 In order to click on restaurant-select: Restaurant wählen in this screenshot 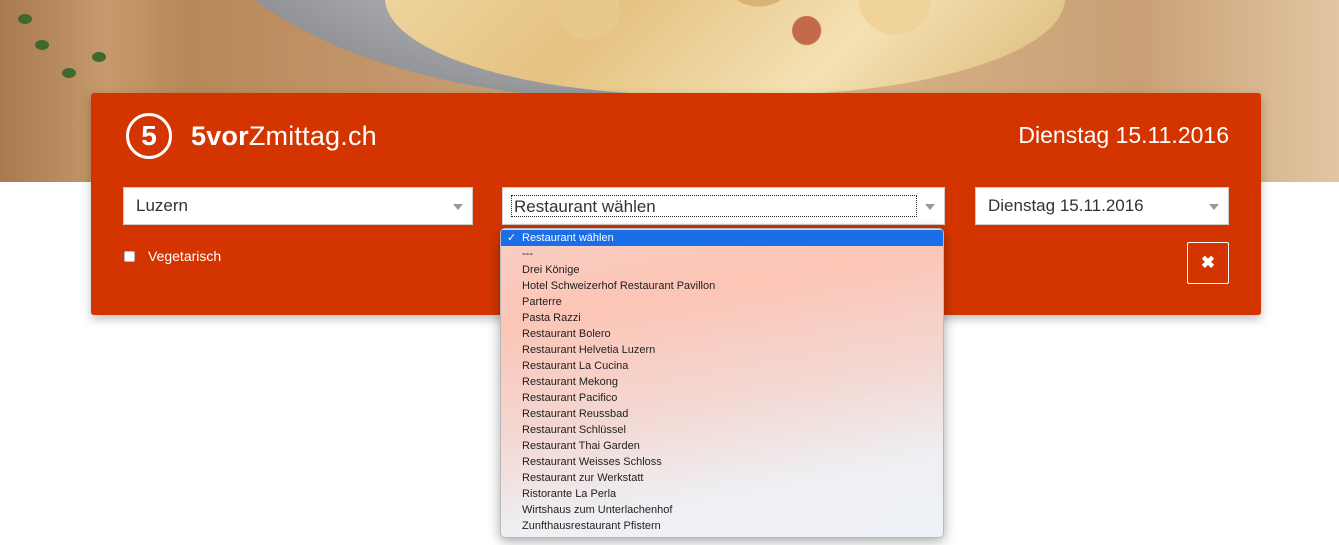, I will do `click(723, 206)`.